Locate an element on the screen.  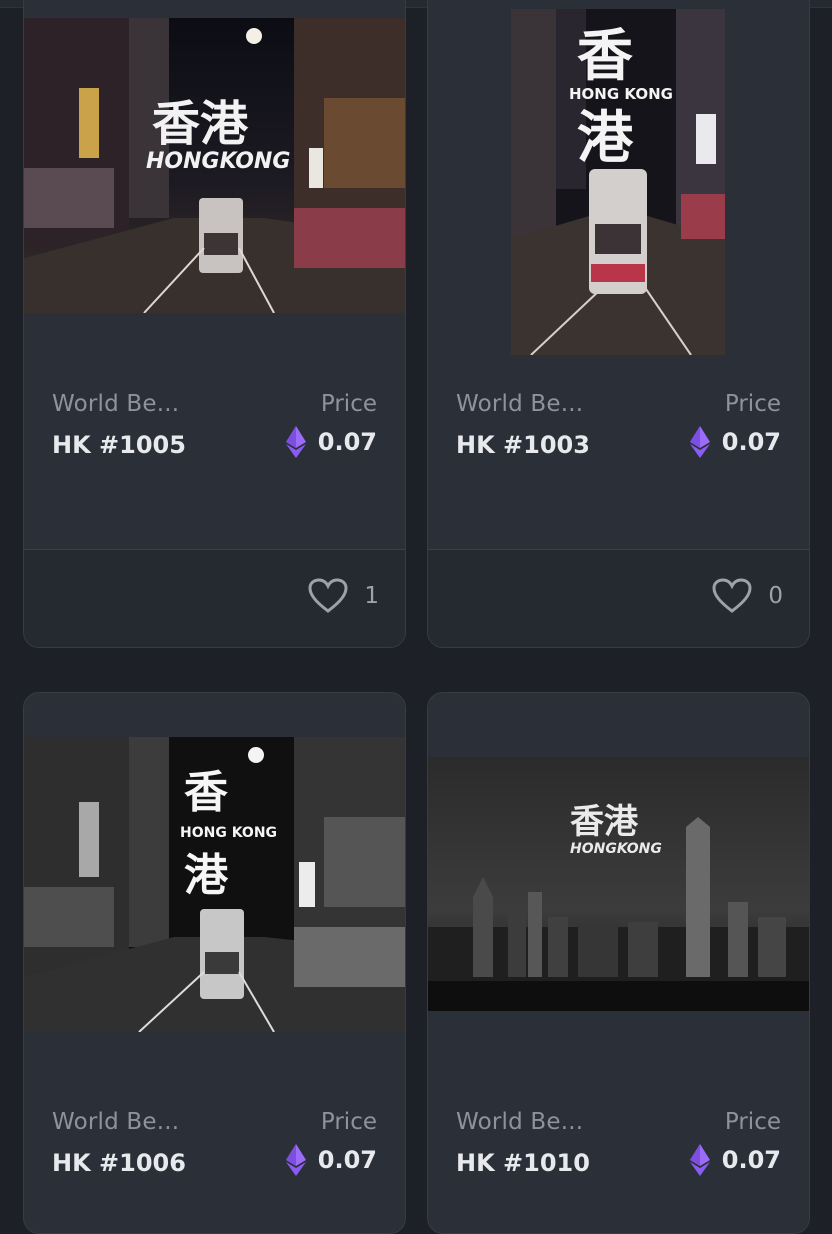
card-meta: World Be... HK #1003 Price 0.07 is located at coordinates (618, 428).